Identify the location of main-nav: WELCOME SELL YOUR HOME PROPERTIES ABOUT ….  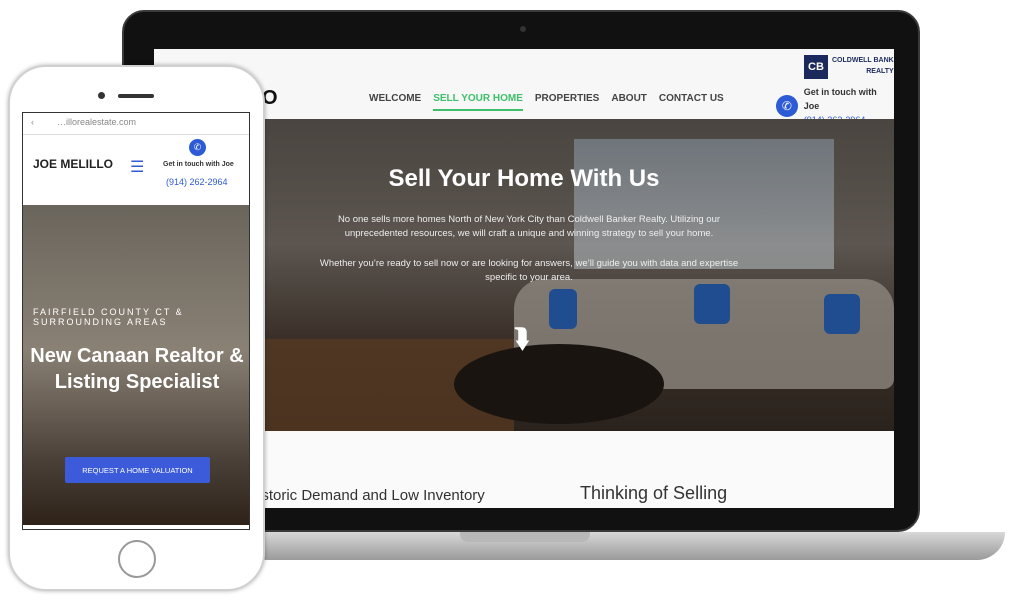
(546, 102).